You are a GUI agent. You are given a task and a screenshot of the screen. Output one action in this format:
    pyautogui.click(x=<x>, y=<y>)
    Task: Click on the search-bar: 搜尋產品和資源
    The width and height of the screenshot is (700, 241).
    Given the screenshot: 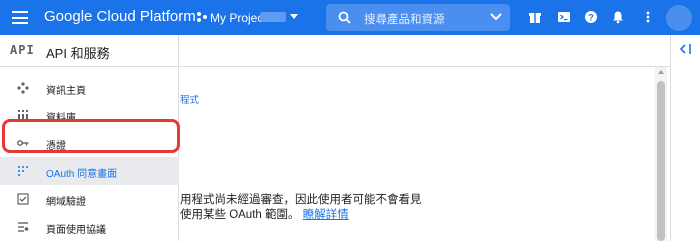 What is the action you would take?
    pyautogui.click(x=418, y=17)
    